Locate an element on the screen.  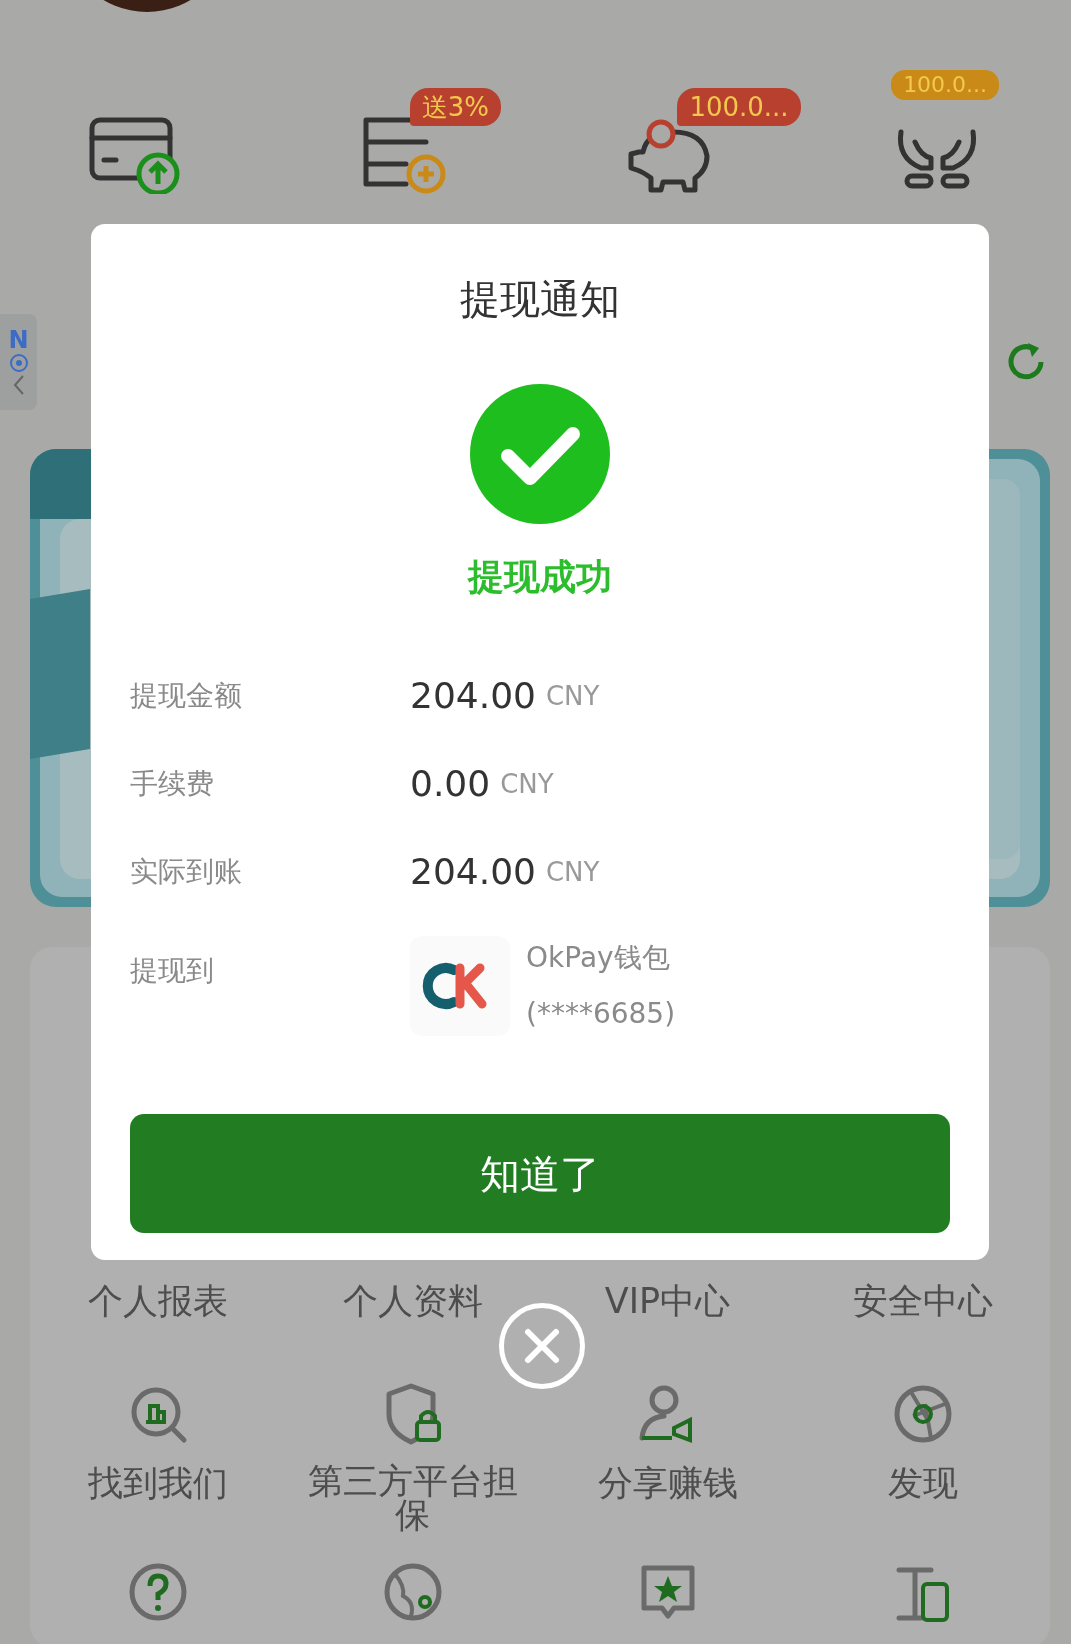
confirm-button: 知道了 is located at coordinates (540, 1173).